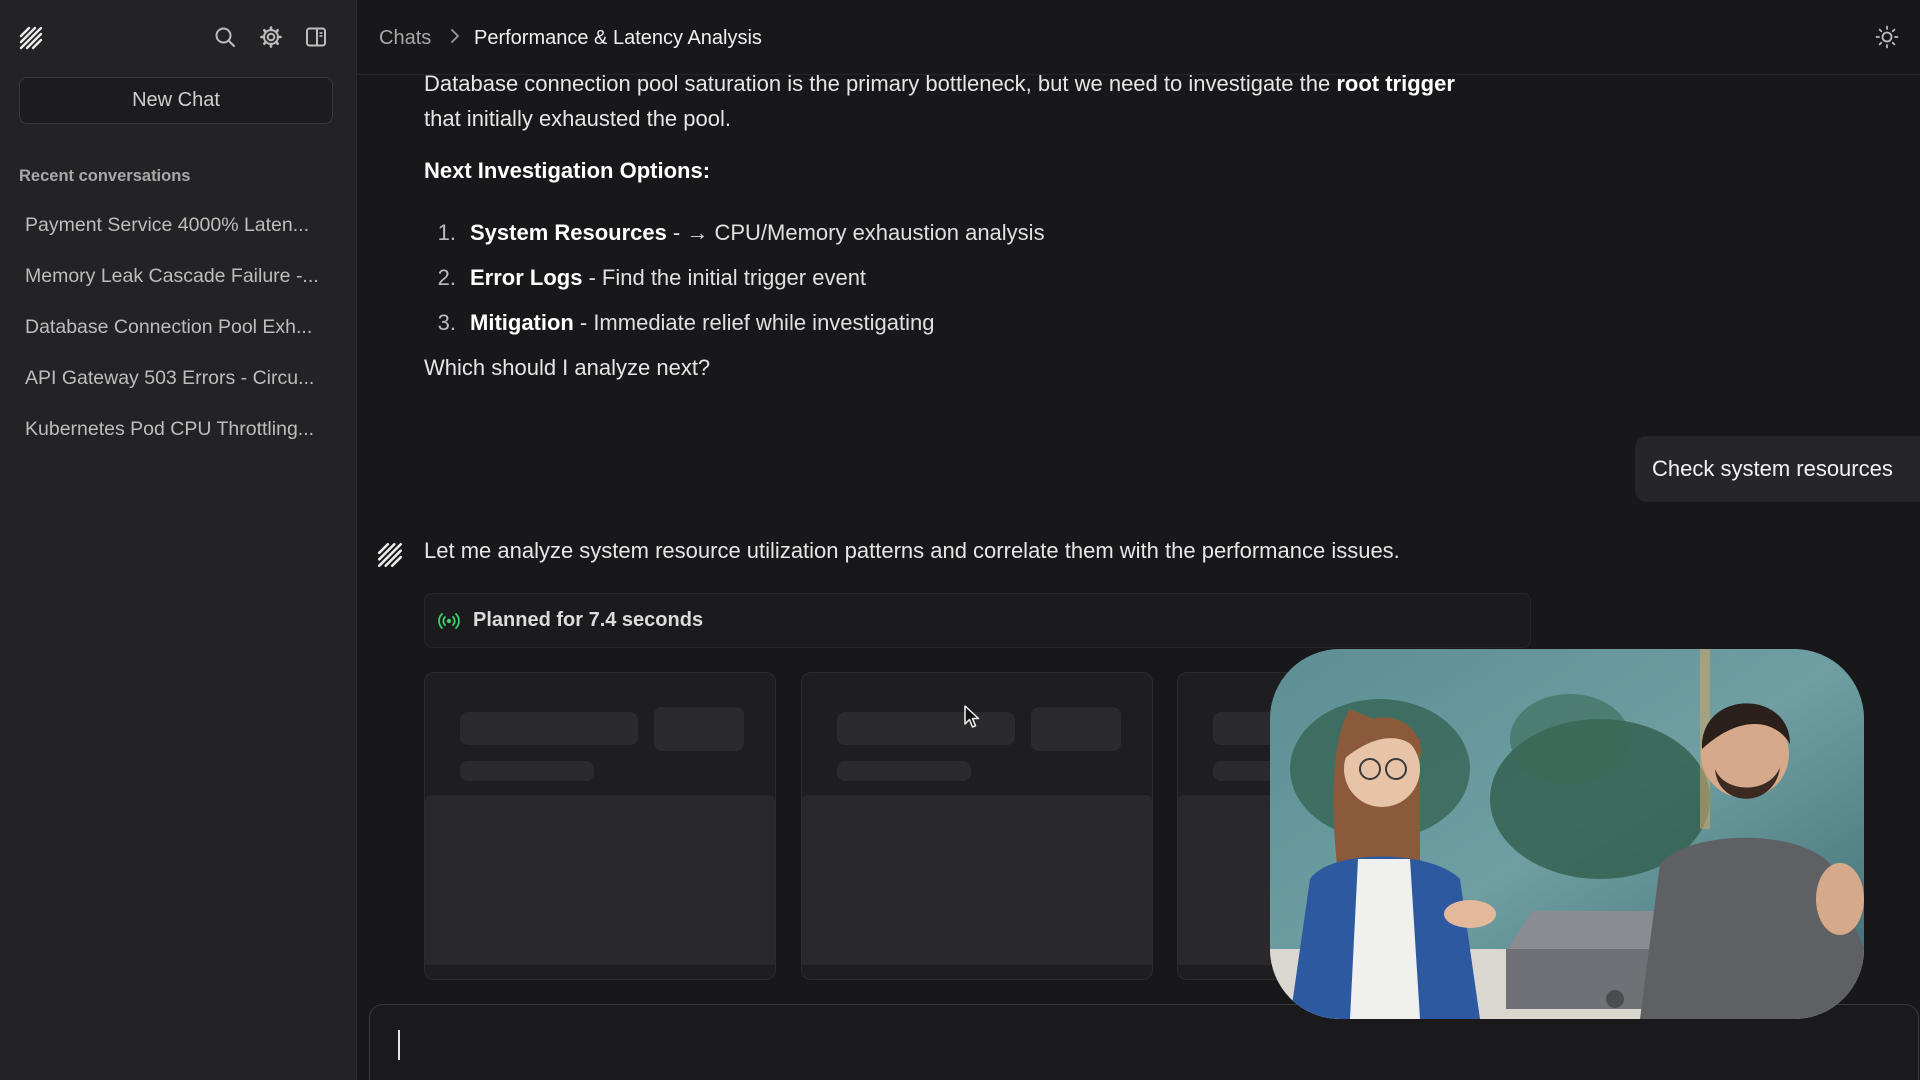  What do you see at coordinates (567, 367) in the screenshot?
I see `assistant-question: Which should I analyze next?` at bounding box center [567, 367].